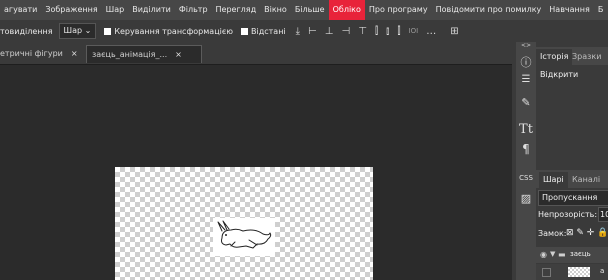 Image resolution: width=608 pixels, height=280 pixels. Describe the element at coordinates (26, 31) in the screenshot. I see `auto-select-label: товиділення` at that location.